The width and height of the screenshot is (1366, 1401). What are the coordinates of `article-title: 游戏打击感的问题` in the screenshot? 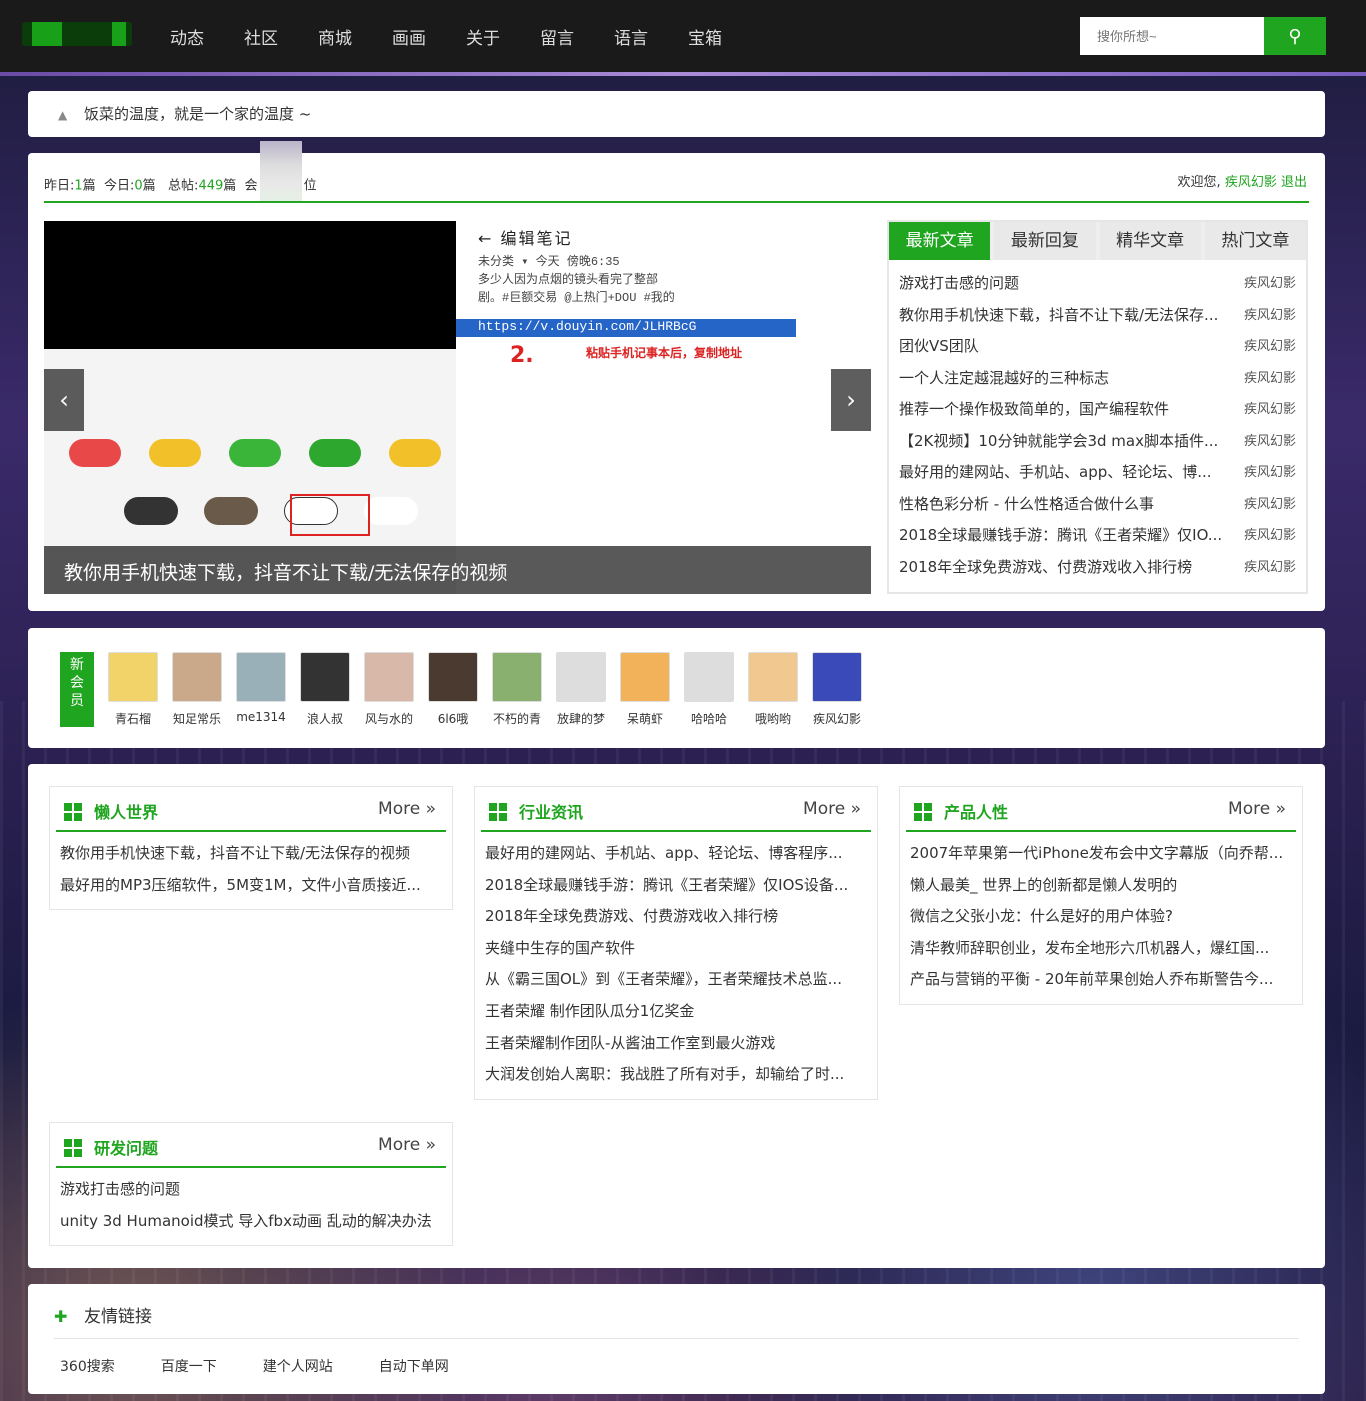 It's located at (959, 288).